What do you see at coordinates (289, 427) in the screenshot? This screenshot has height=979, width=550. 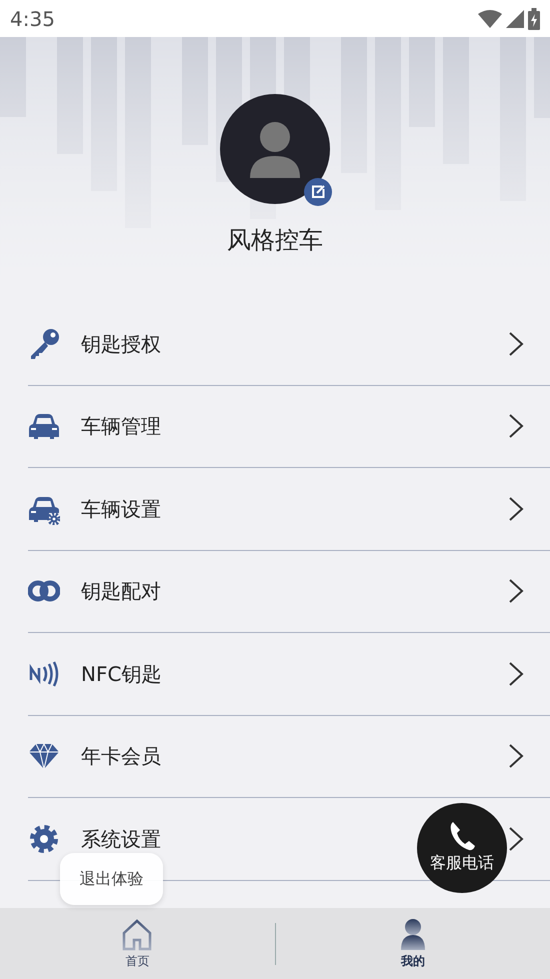 I see `menu-item: 车辆管理` at bounding box center [289, 427].